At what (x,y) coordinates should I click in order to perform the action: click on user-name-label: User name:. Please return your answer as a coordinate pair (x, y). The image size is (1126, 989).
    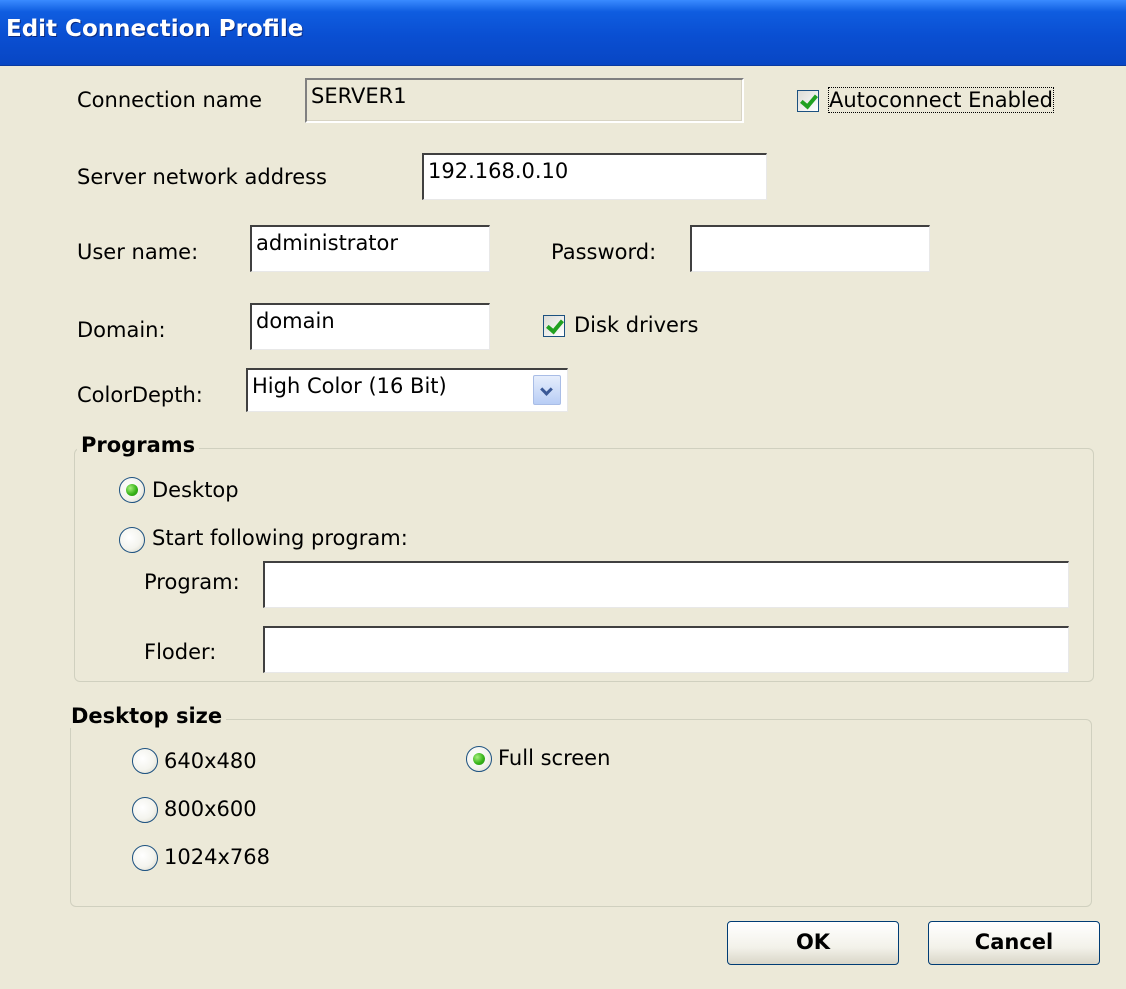
    Looking at the image, I should click on (138, 252).